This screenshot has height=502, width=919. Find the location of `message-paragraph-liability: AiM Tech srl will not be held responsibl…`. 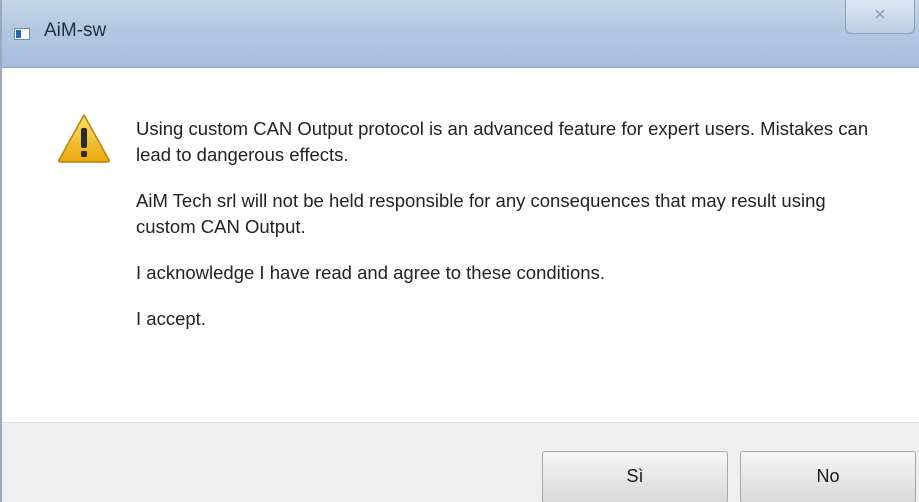

message-paragraph-liability: AiM Tech srl will not be held responsibl… is located at coordinates (481, 213).